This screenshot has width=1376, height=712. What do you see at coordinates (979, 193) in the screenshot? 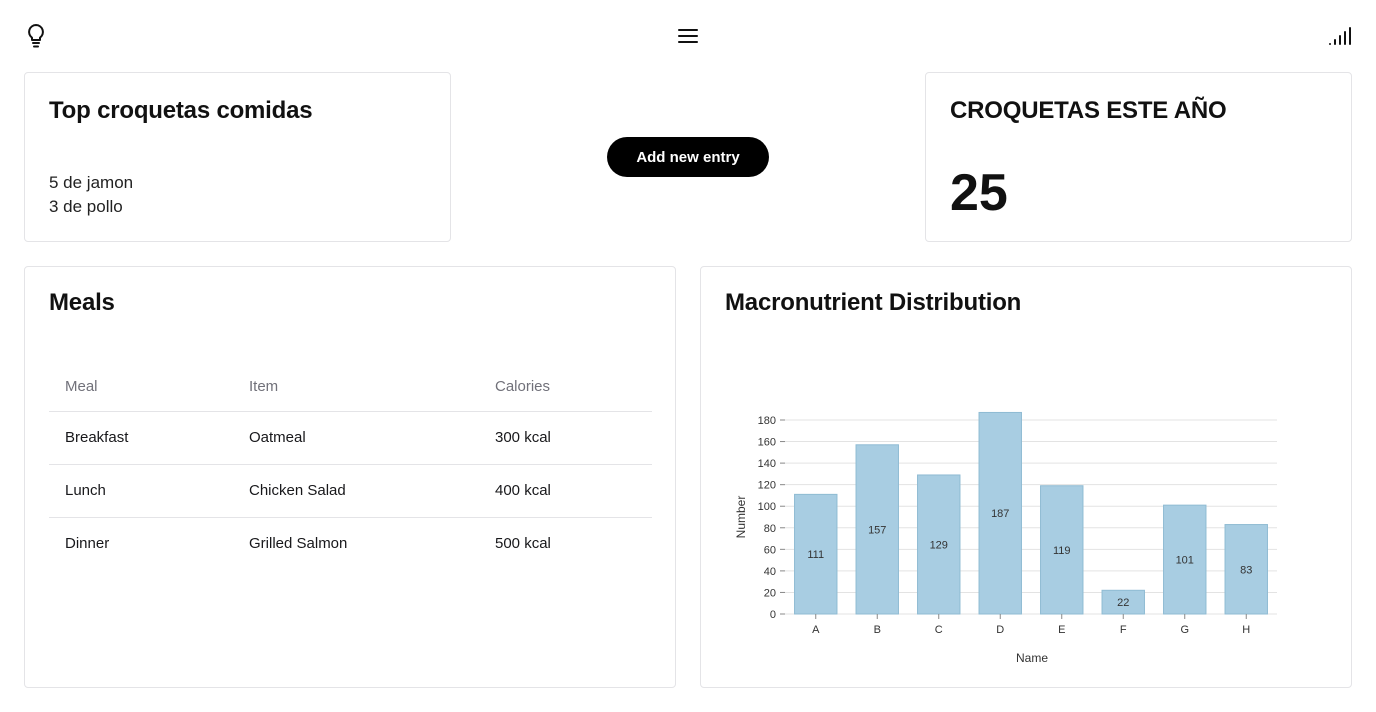
I see `year-count: 25` at bounding box center [979, 193].